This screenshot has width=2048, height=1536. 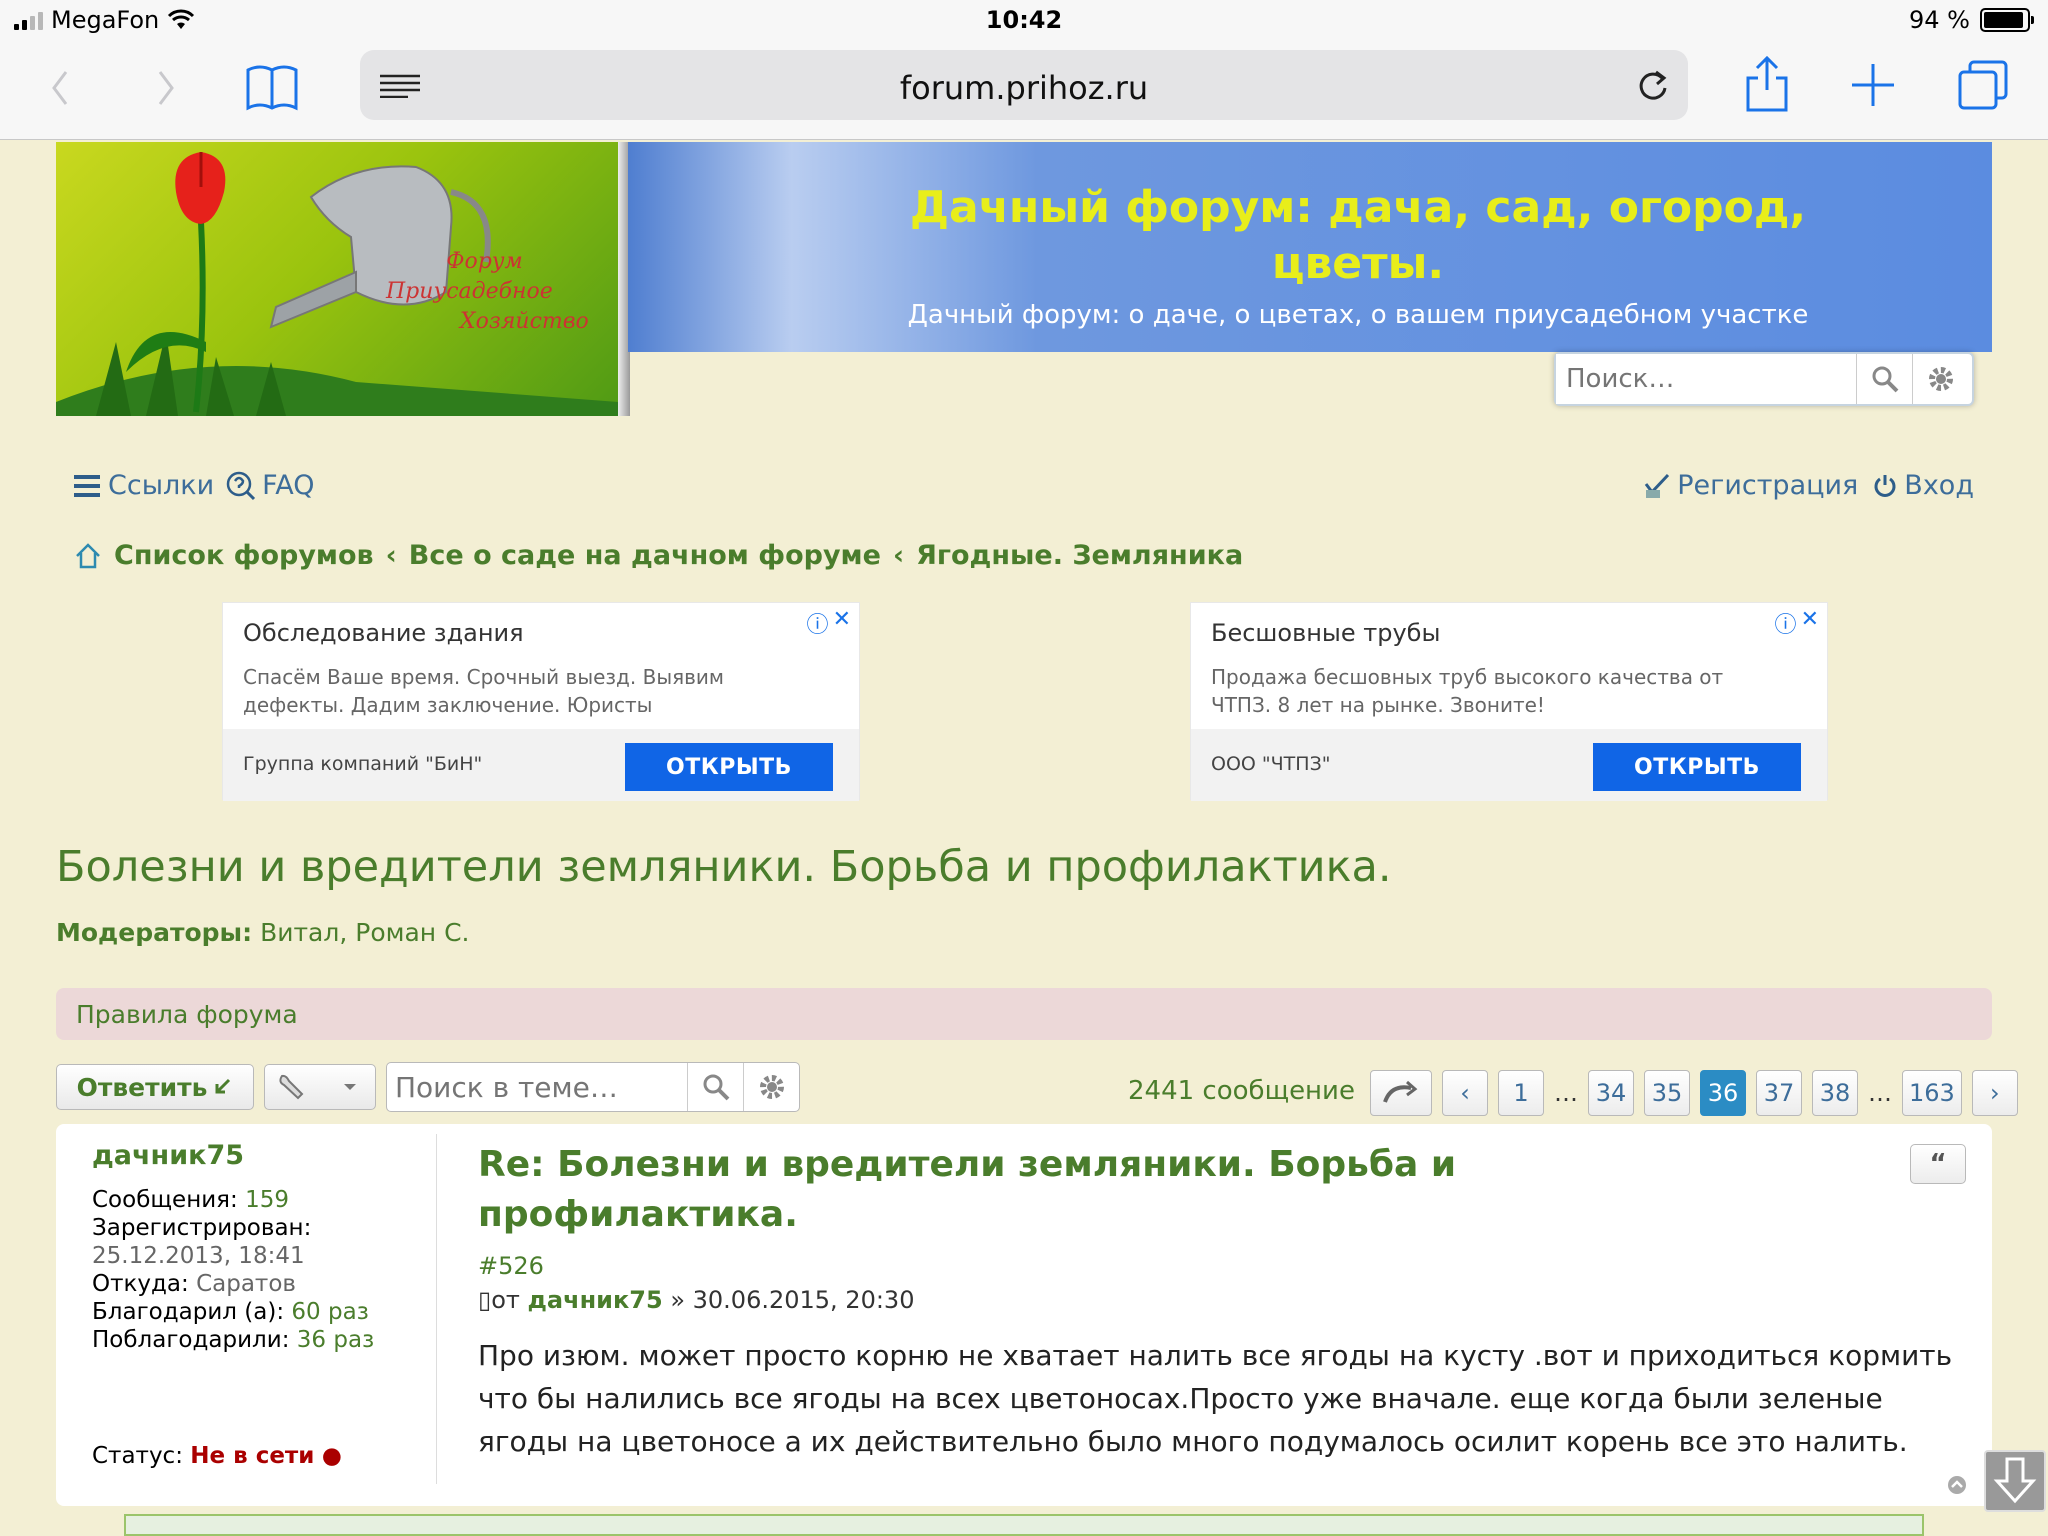 I want to click on got-thanks-count: 36 раз, so click(x=336, y=1340).